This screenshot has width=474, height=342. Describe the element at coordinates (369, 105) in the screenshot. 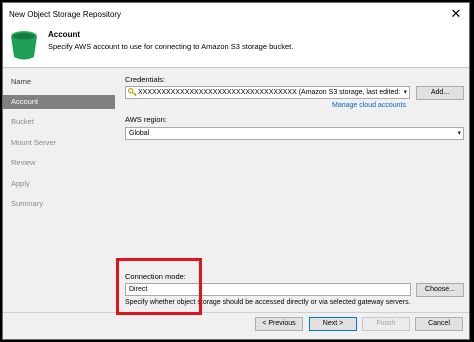

I see `manage-cloud-accounts-link: Manage cloud accounts` at that location.